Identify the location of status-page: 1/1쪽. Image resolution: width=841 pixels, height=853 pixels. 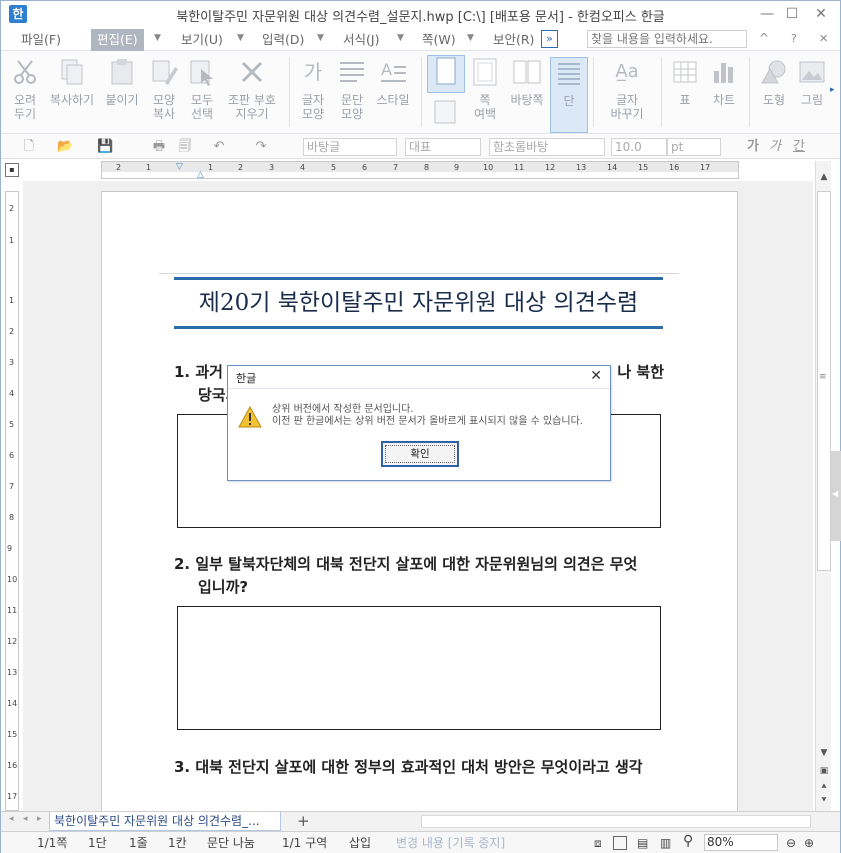
(52, 843).